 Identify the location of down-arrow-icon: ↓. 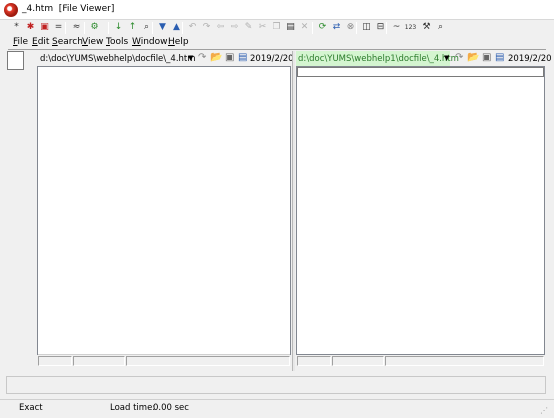
(118, 27).